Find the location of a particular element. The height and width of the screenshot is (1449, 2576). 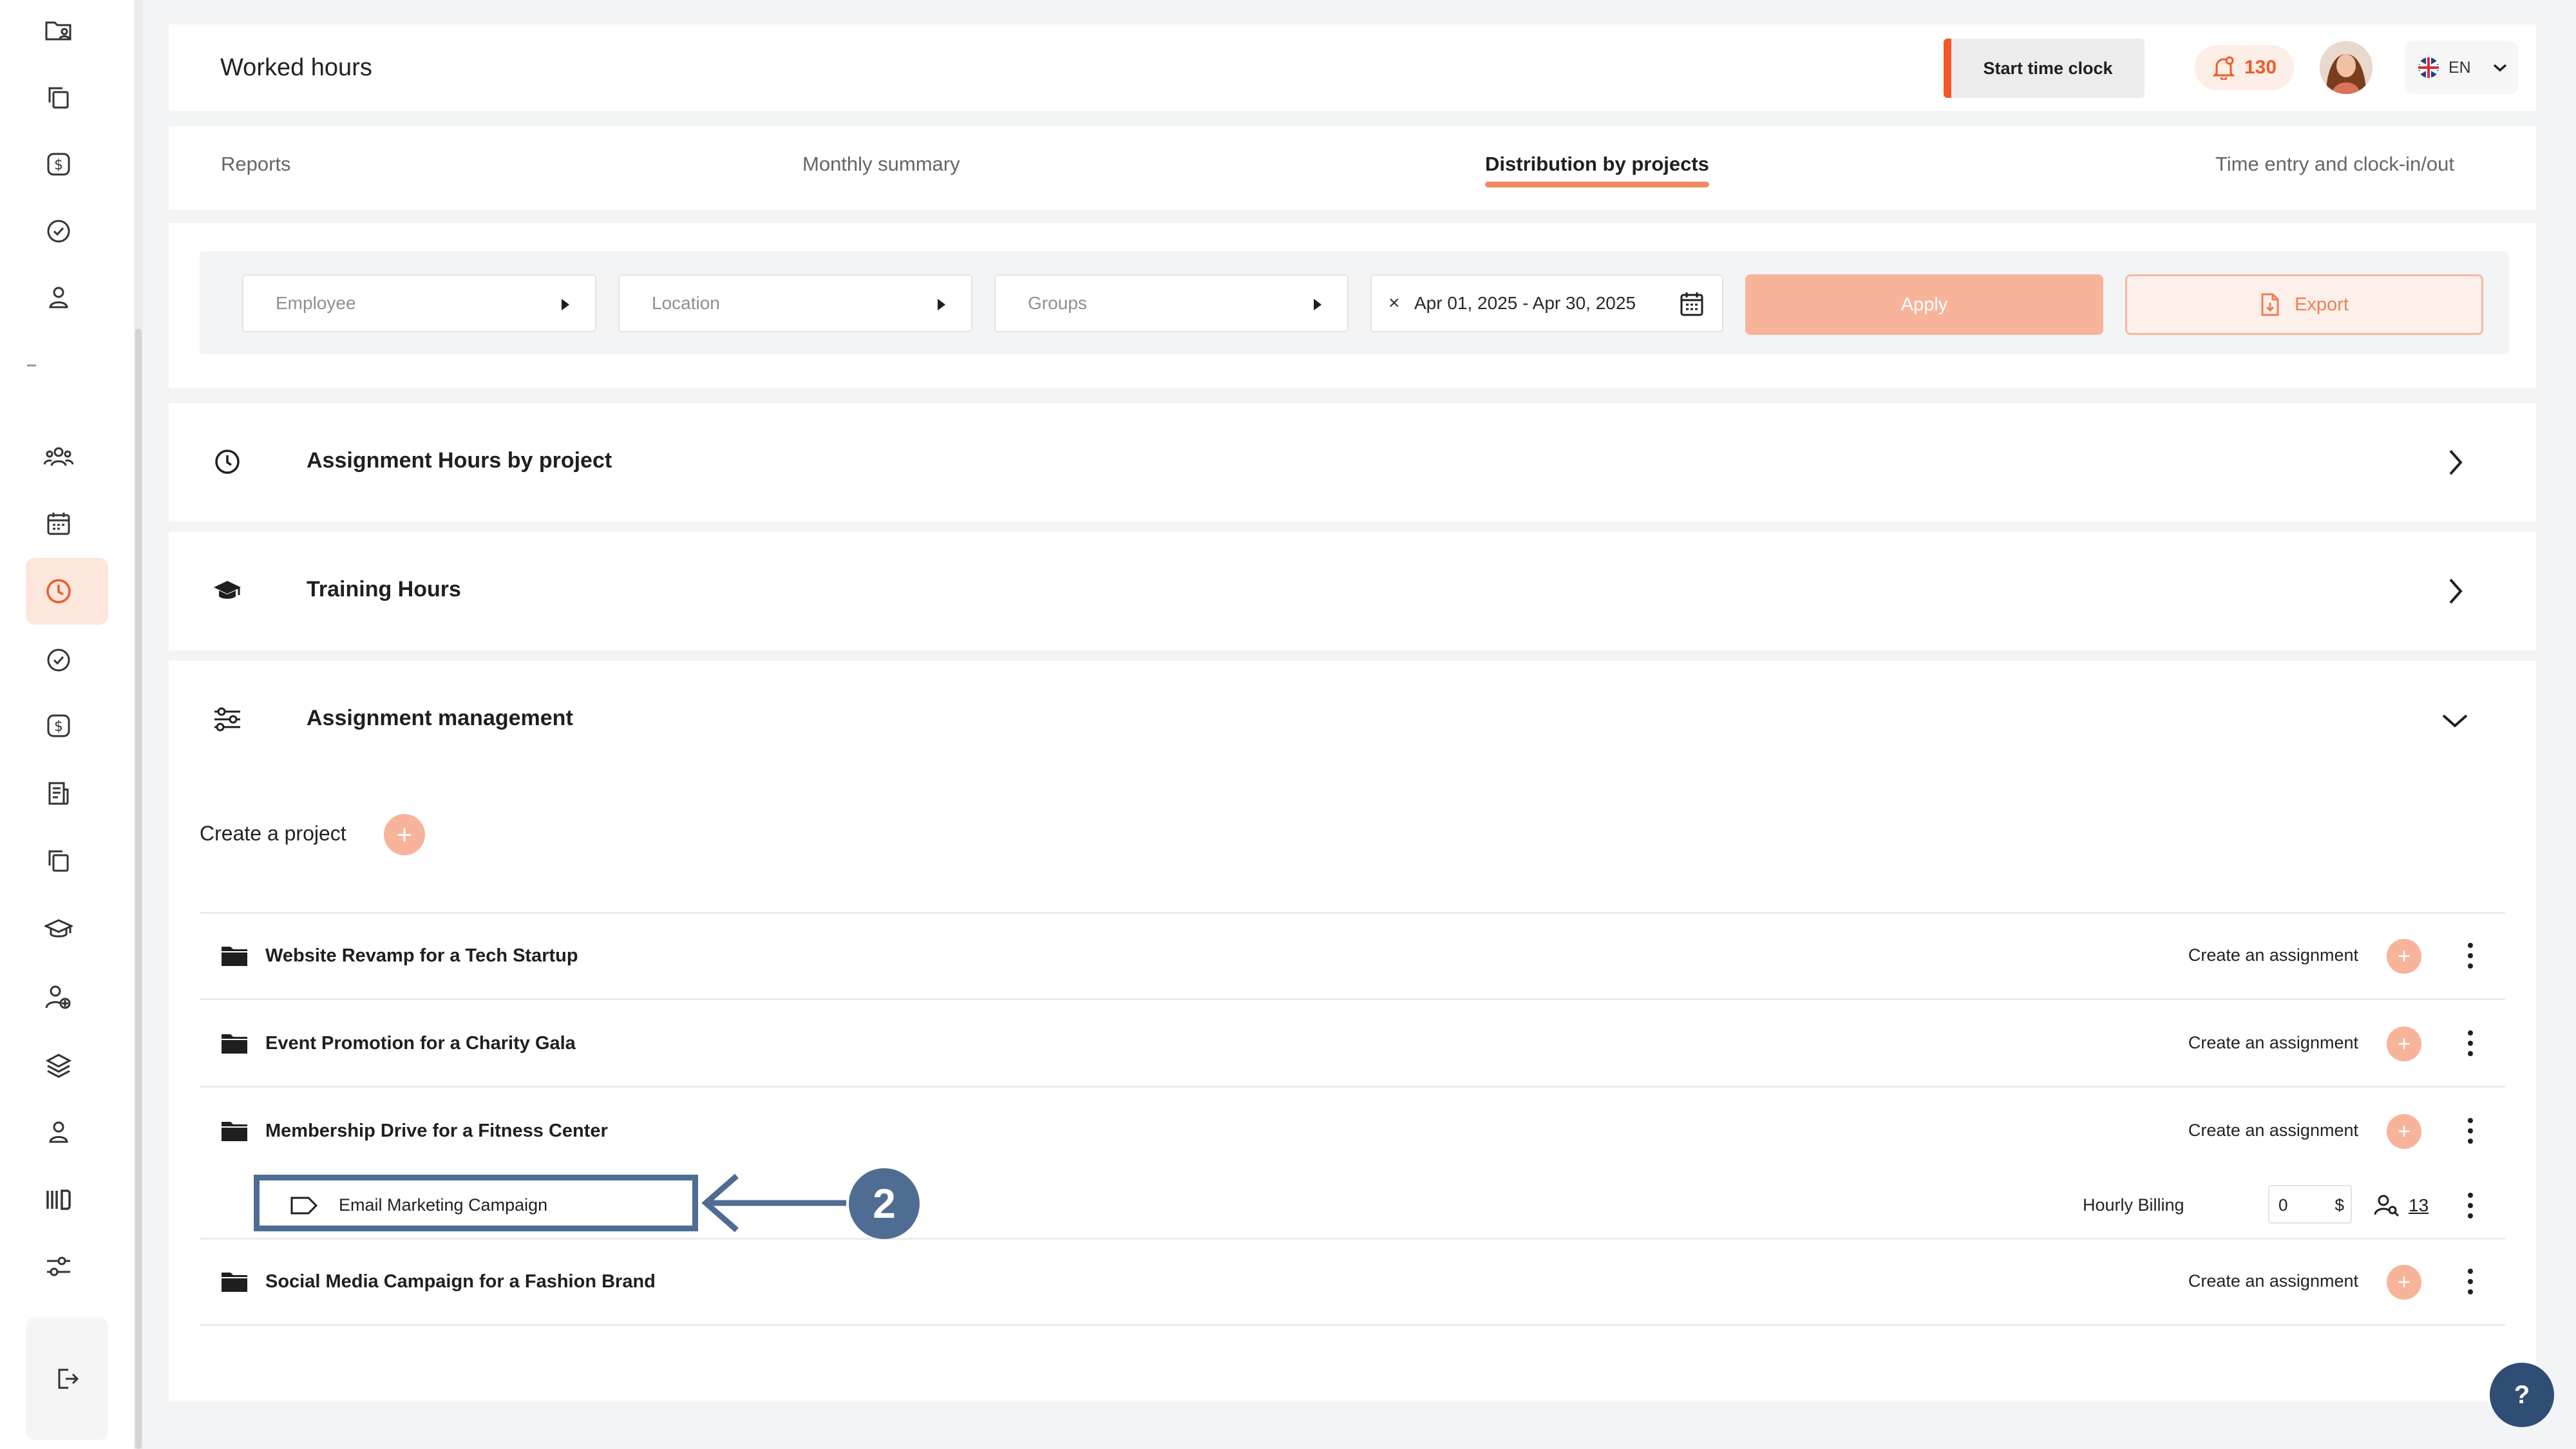

hourly-rate-input: 0 $ is located at coordinates (2310, 1204).